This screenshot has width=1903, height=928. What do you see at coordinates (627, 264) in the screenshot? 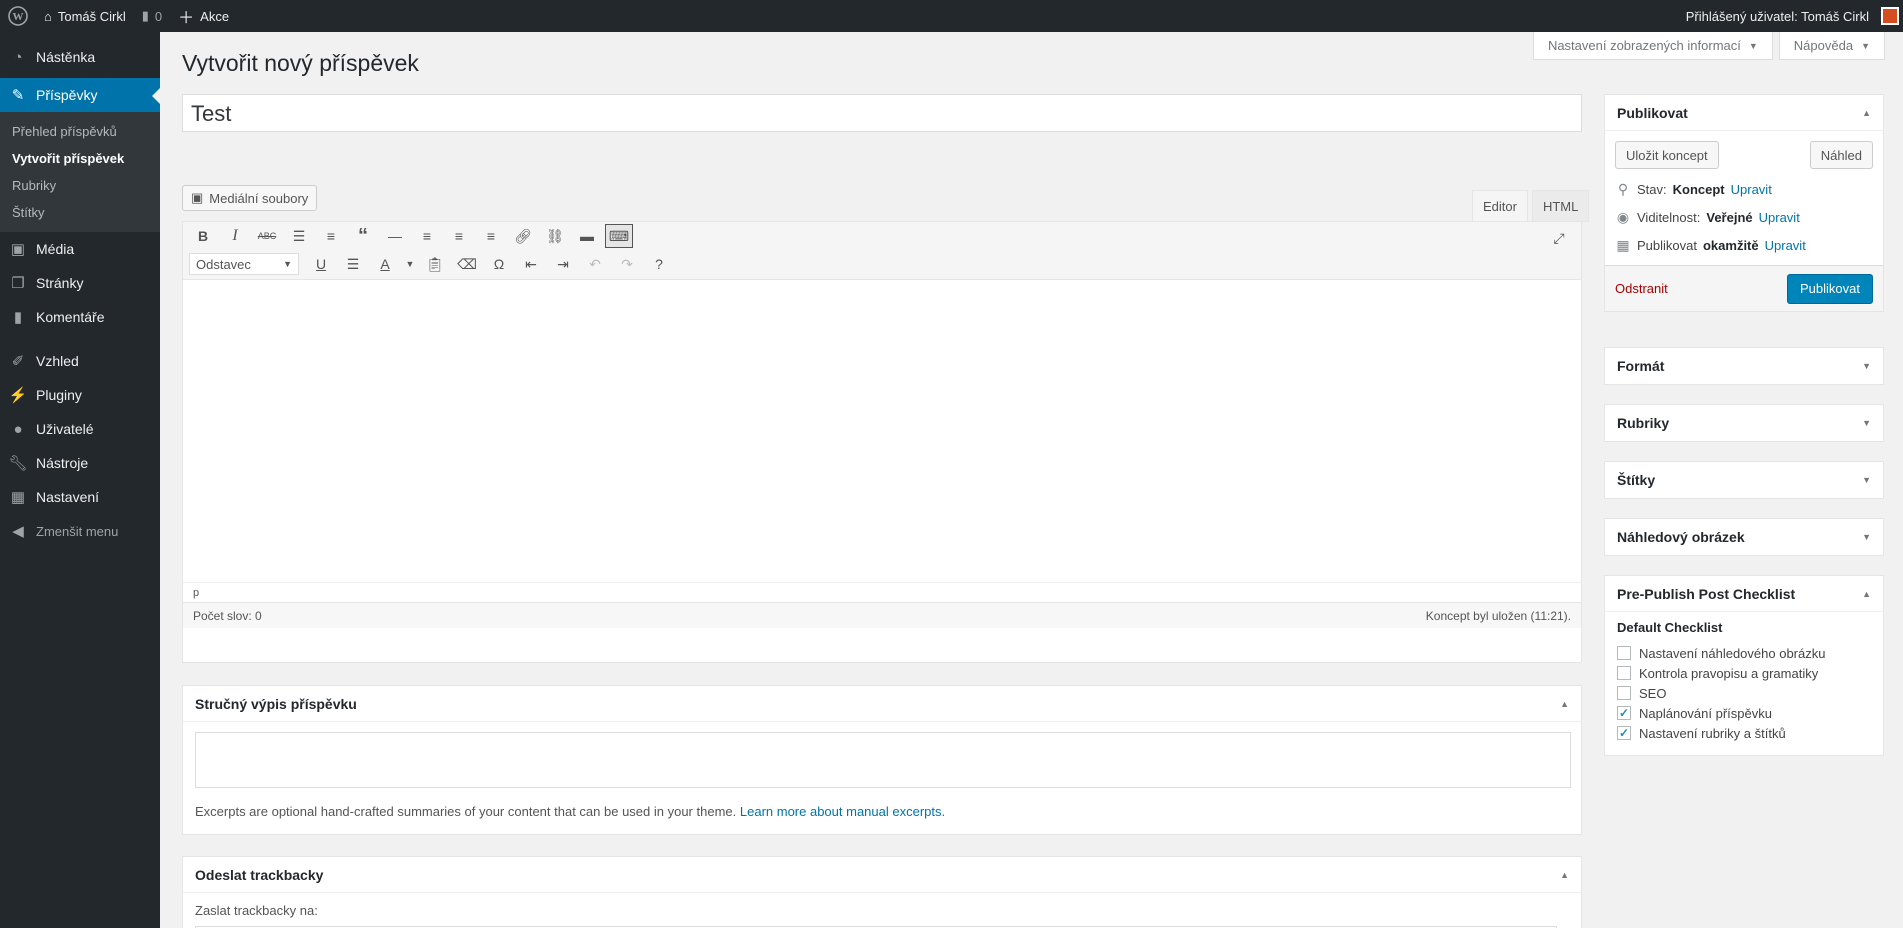
I see `redo-icon: ↷` at bounding box center [627, 264].